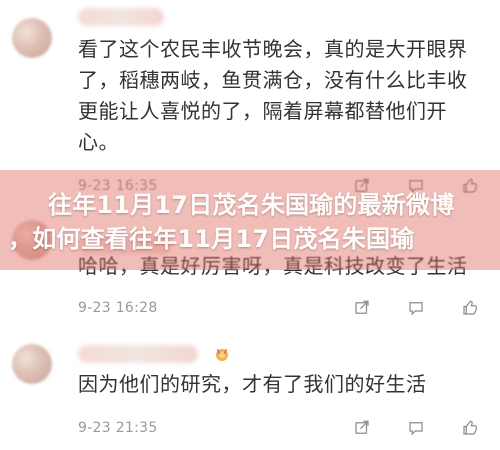  What do you see at coordinates (211, 239) in the screenshot?
I see `headline-line-2: ，如何查看往年11月17日茂名朱国瑜` at bounding box center [211, 239].